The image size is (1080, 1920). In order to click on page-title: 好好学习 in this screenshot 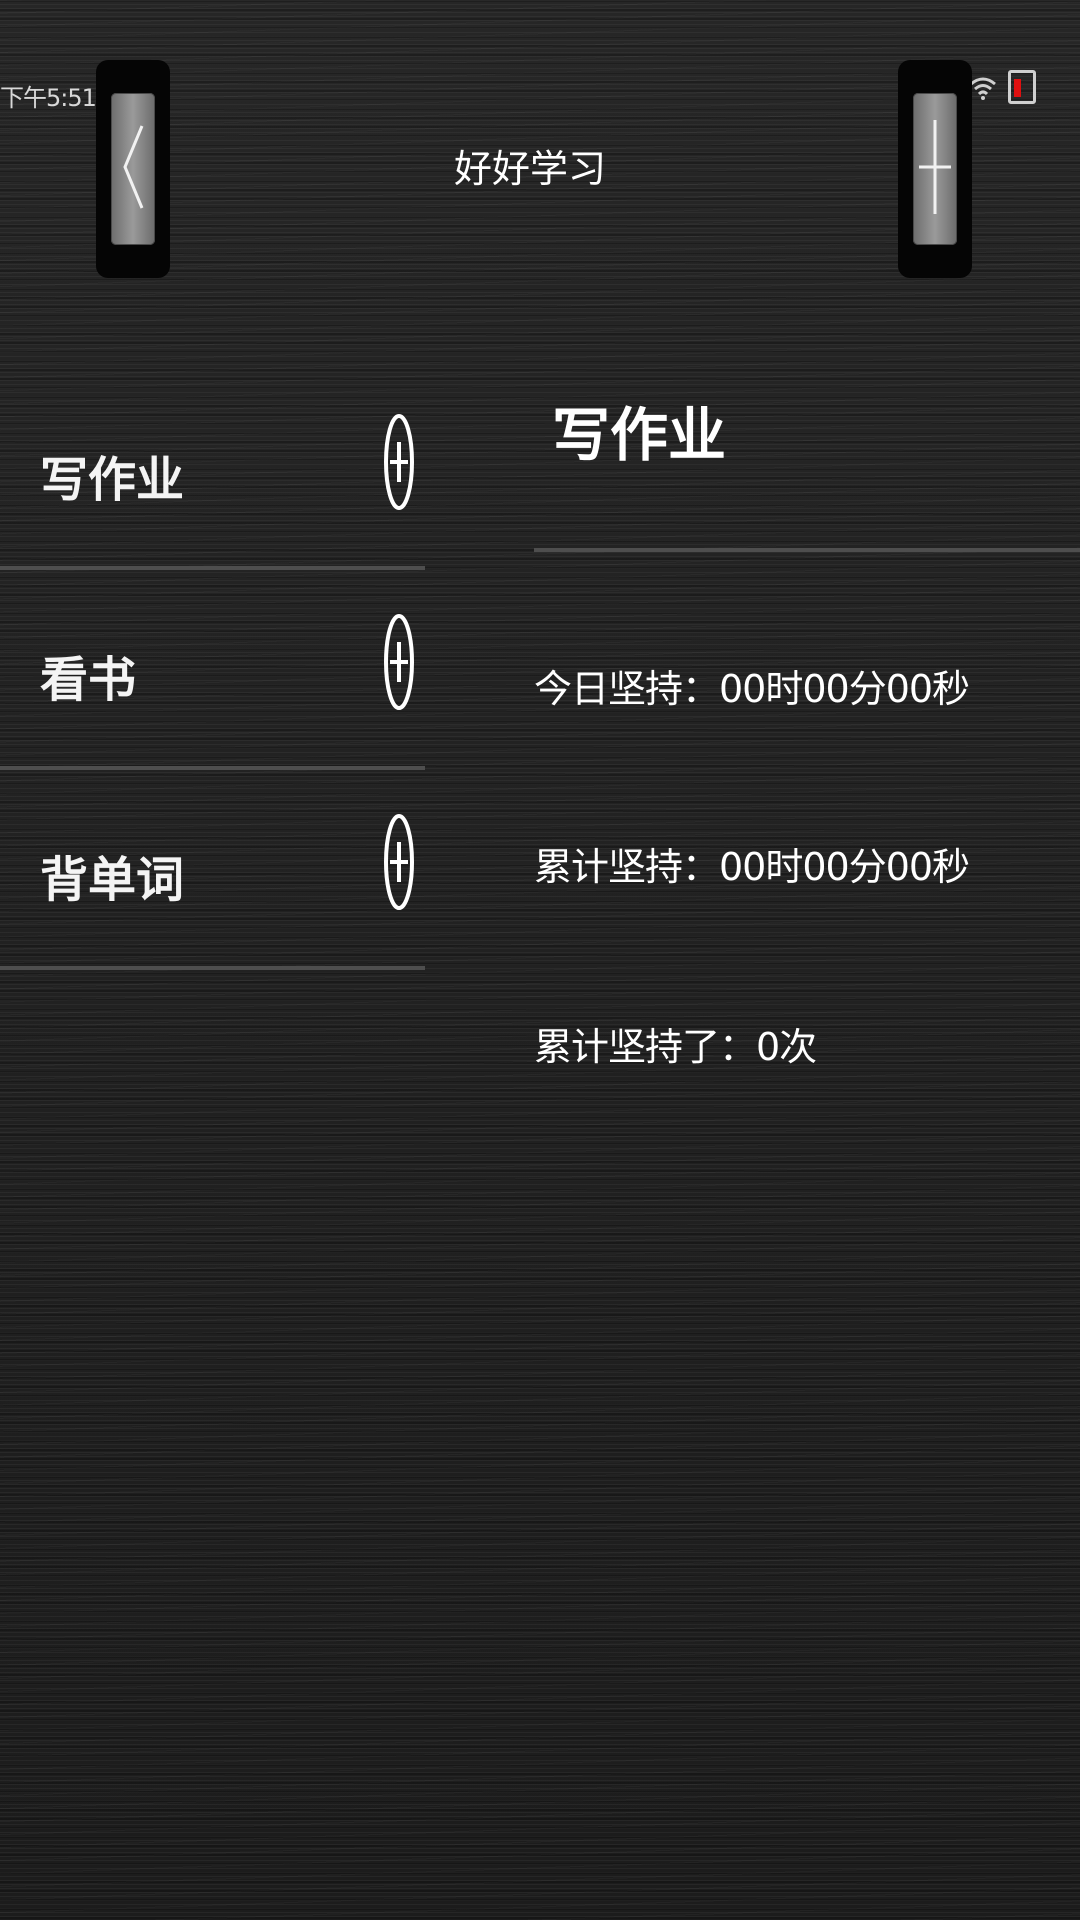, I will do `click(529, 169)`.